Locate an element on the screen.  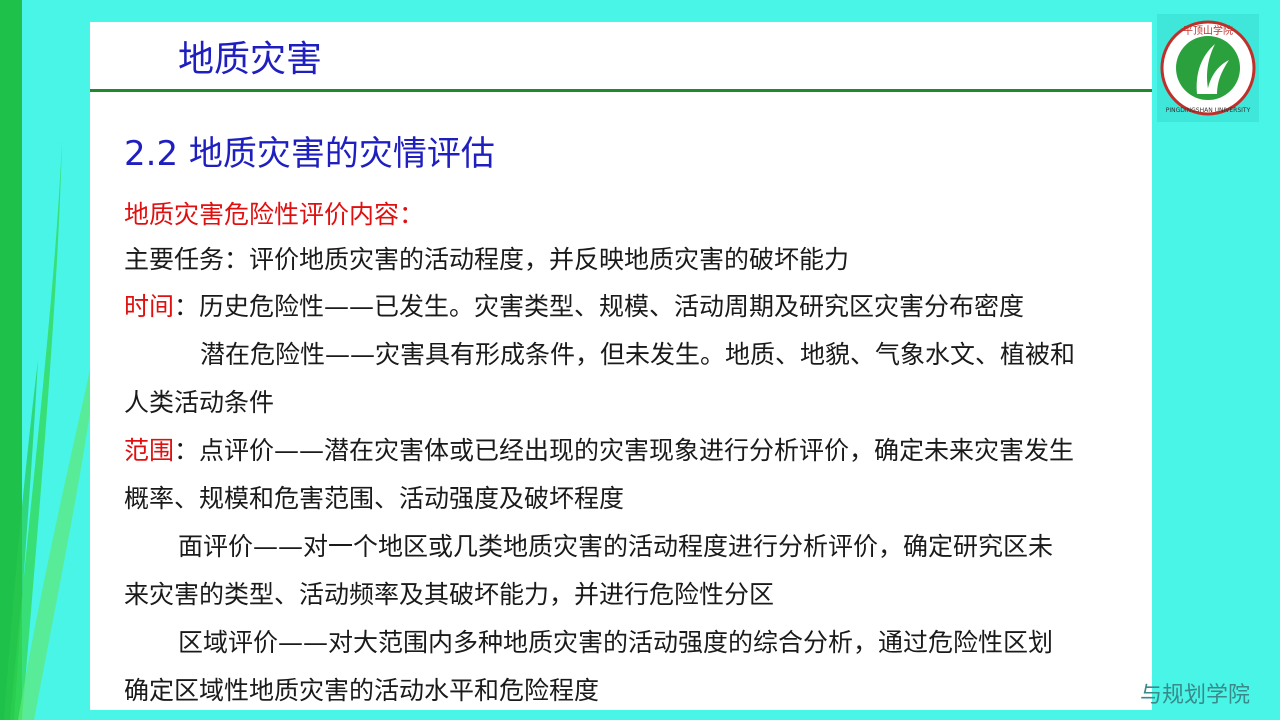
content-line-potential: 潜在危险性——灾害具有形成条件，但未发生。地质、地貌、气象水文、植被和 is located at coordinates (638, 354).